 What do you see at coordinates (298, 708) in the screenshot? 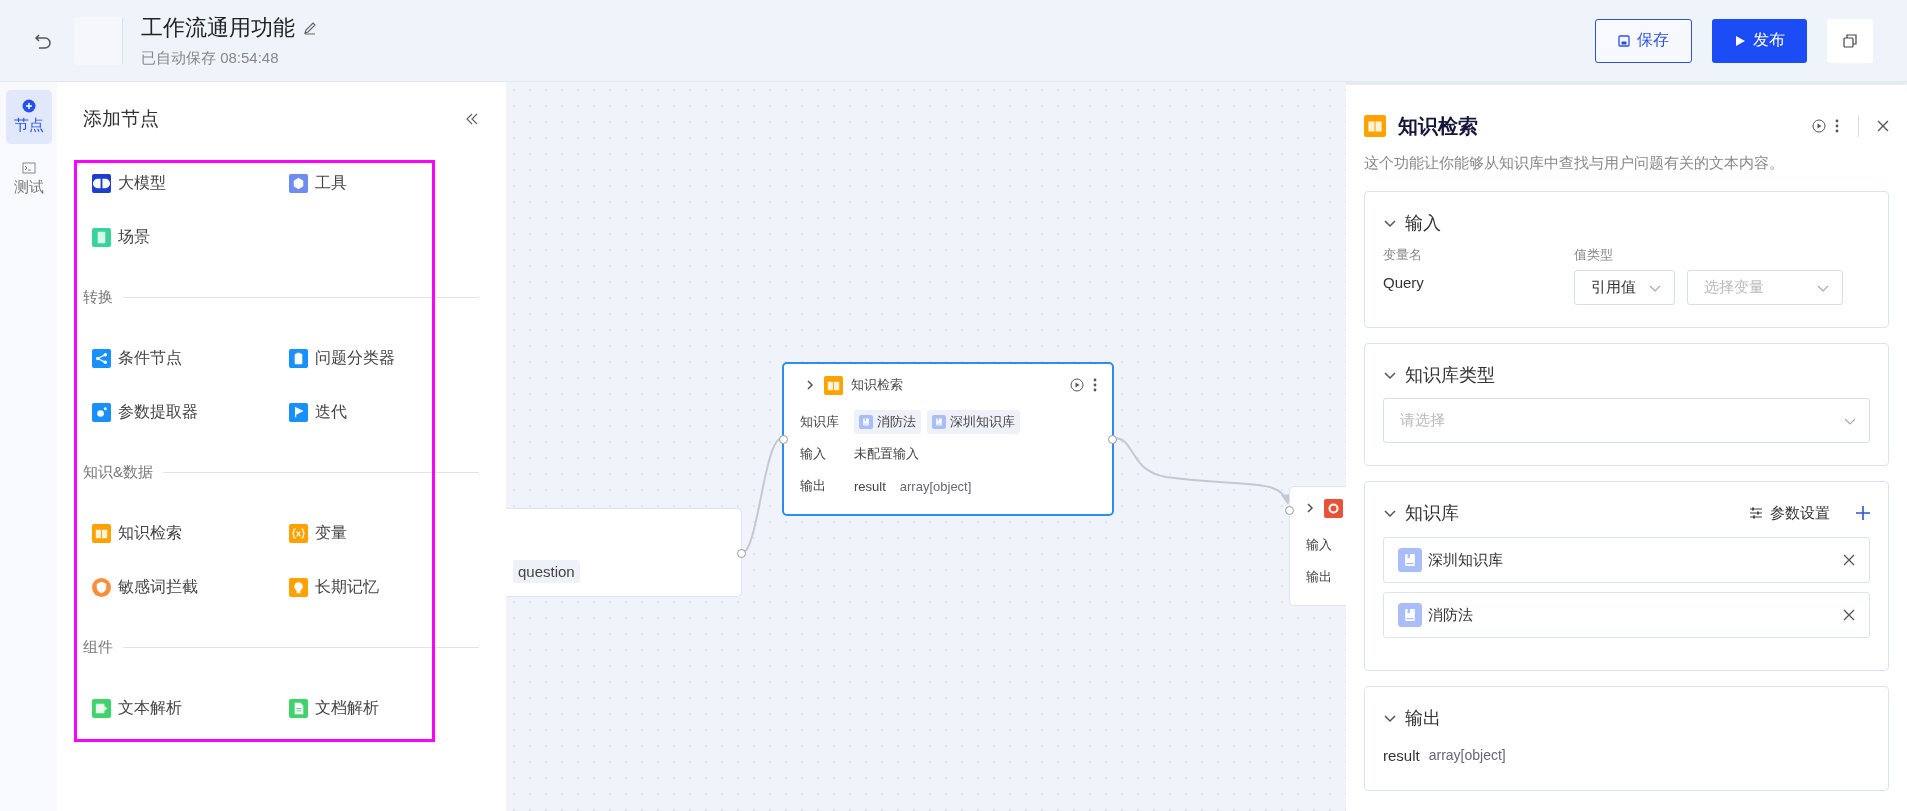
I see `document-icon` at bounding box center [298, 708].